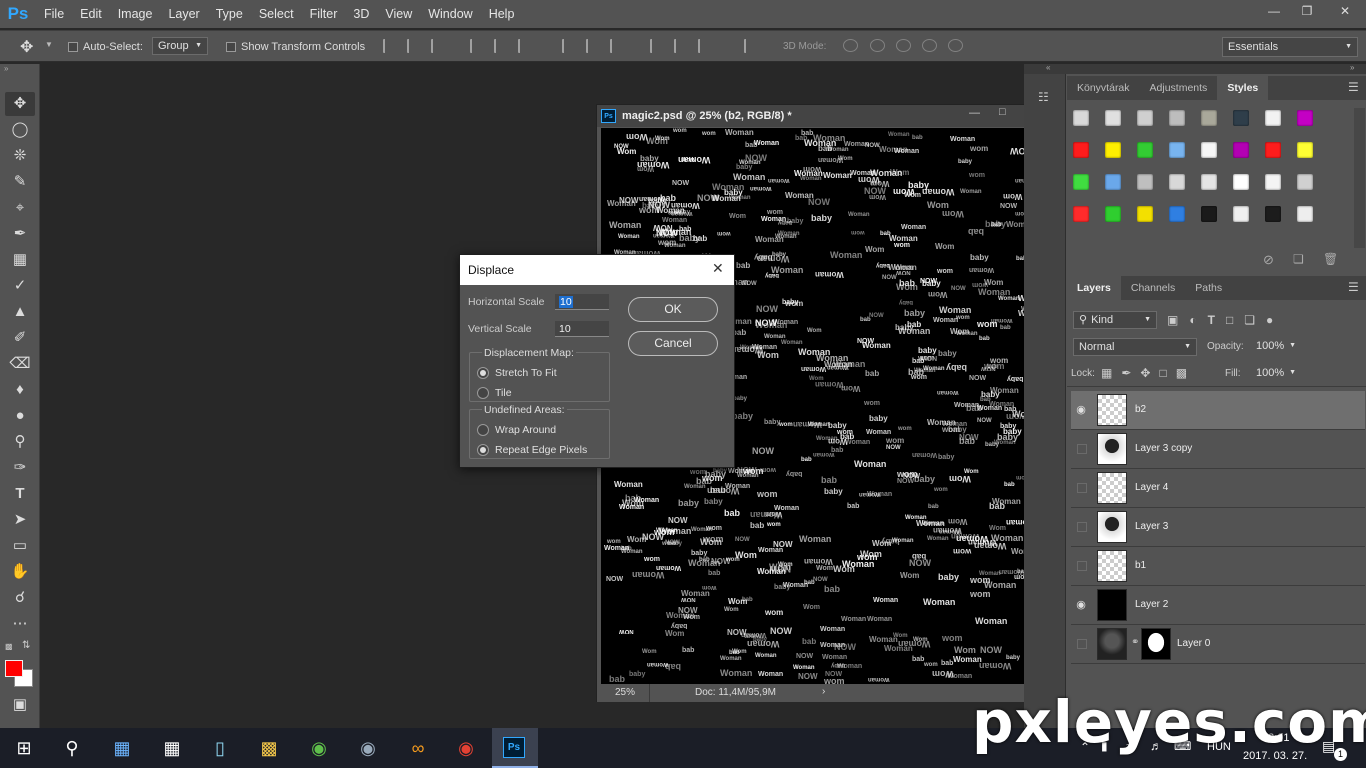  What do you see at coordinates (1156, 644) in the screenshot?
I see `layer-mask-thumbnail` at bounding box center [1156, 644].